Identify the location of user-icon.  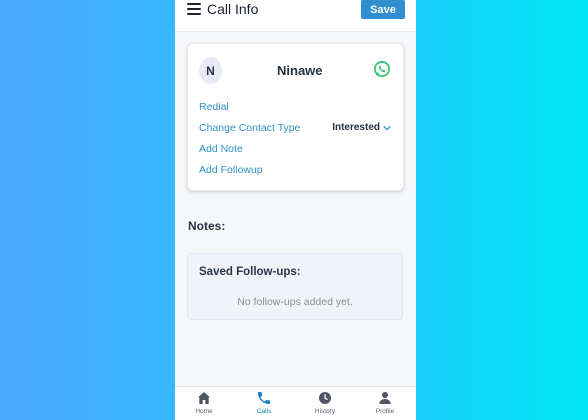
(385, 398).